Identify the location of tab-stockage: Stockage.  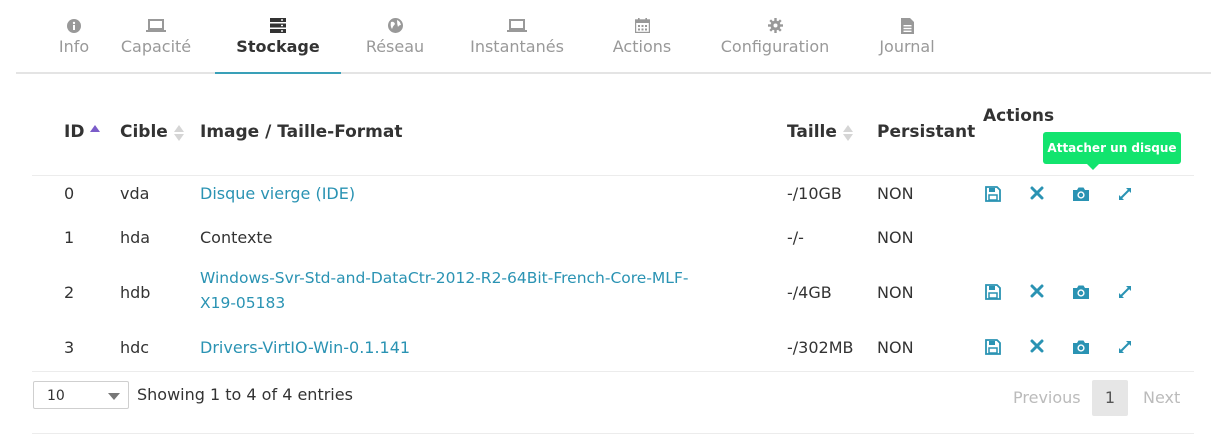
(278, 37).